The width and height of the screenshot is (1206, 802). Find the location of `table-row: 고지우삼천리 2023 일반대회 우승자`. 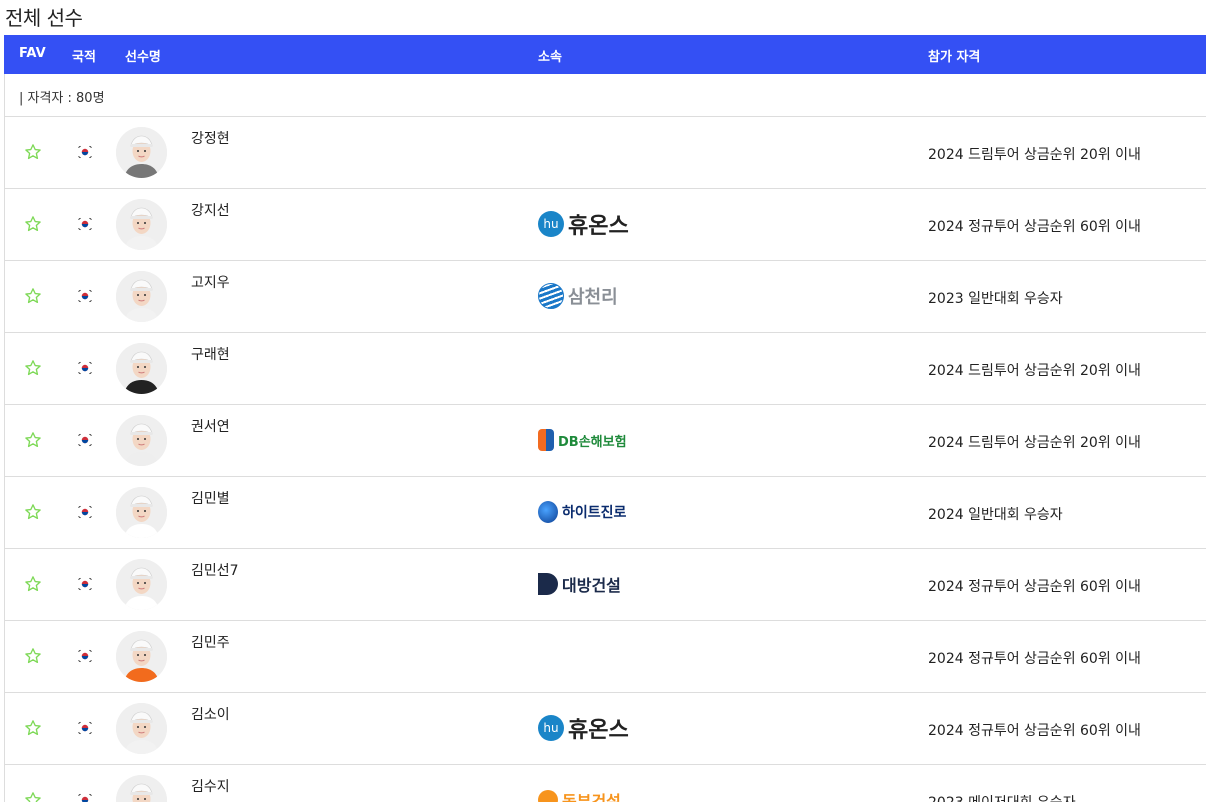

table-row: 고지우삼천리 2023 일반대회 우승자 is located at coordinates (605, 297).